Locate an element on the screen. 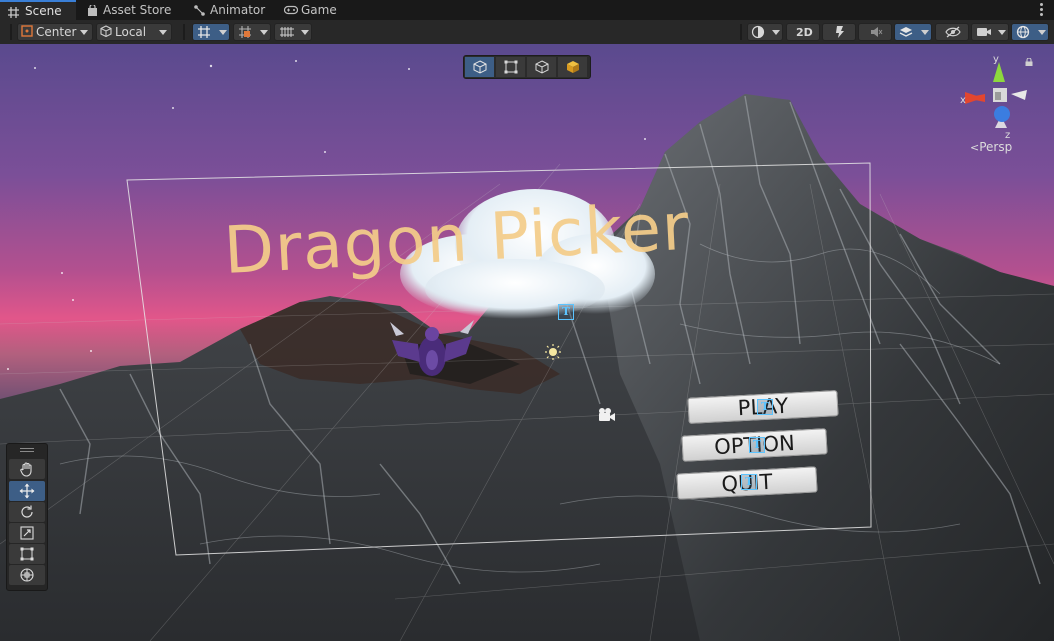 The image size is (1054, 641). eye-hidden-icon is located at coordinates (953, 33).